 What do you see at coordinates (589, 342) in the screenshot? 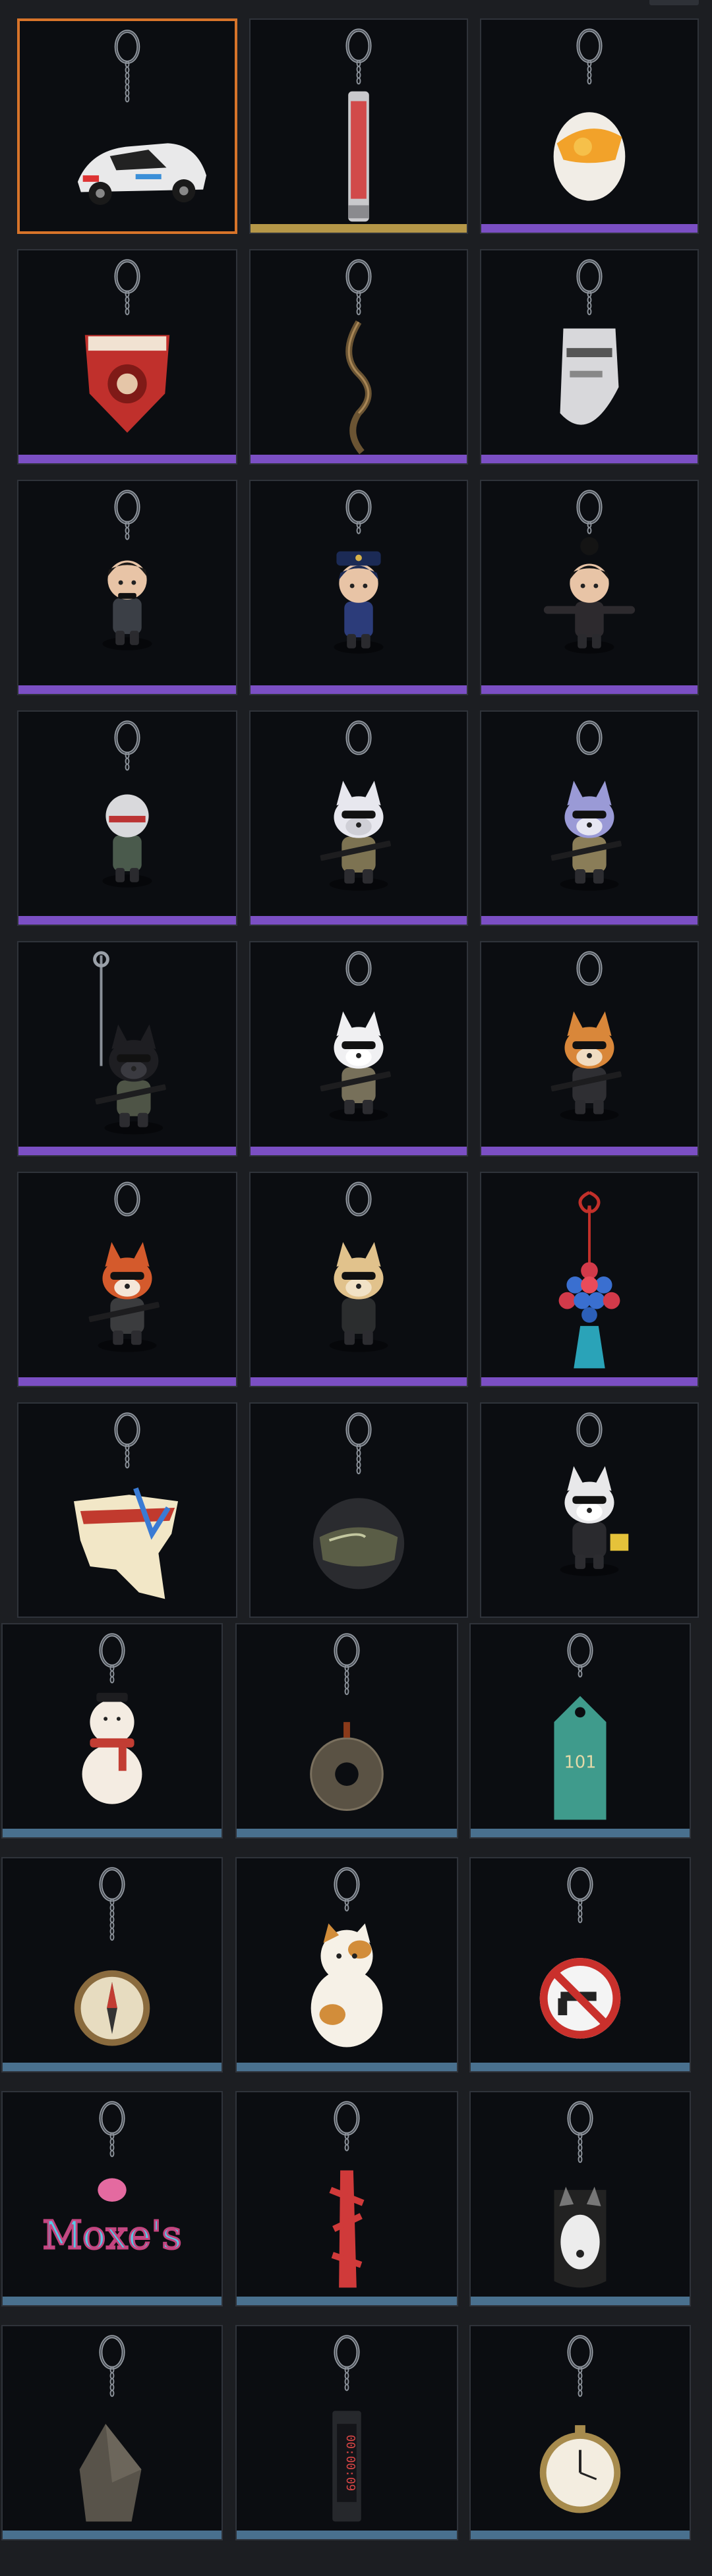
I see `silver-mask-charm-icon` at bounding box center [589, 342].